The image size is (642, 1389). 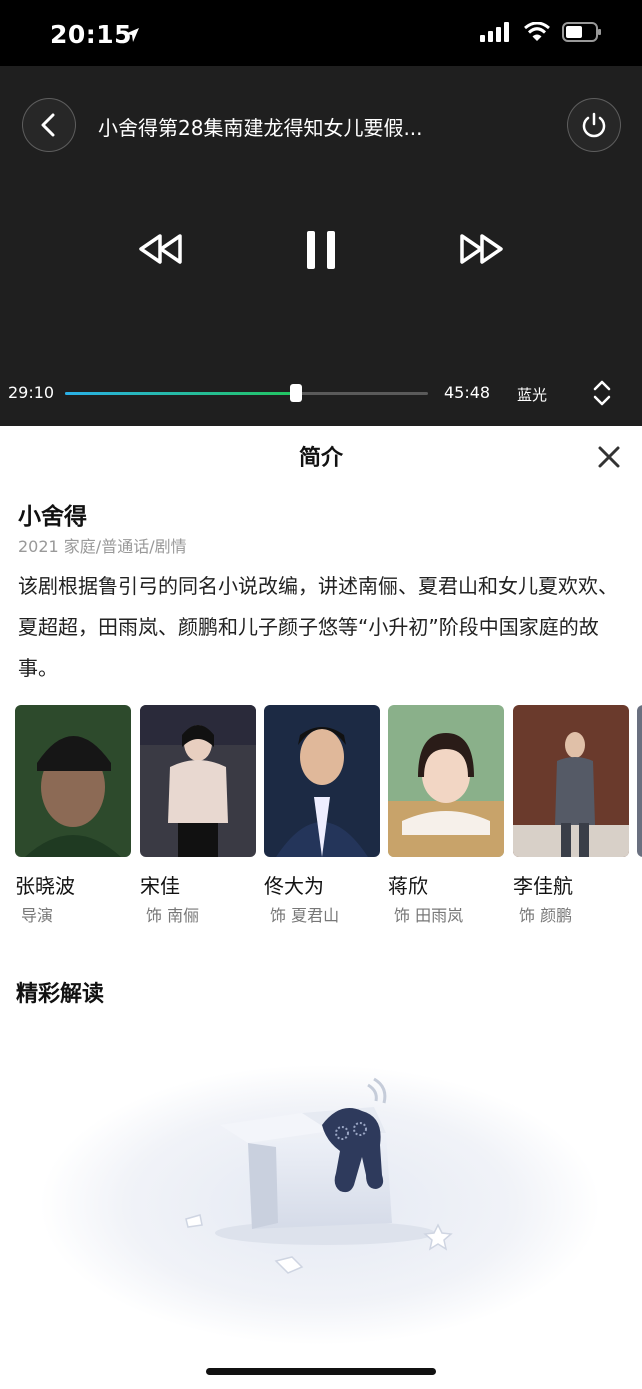 I want to click on cast-role: 饰 南俪, so click(x=173, y=915).